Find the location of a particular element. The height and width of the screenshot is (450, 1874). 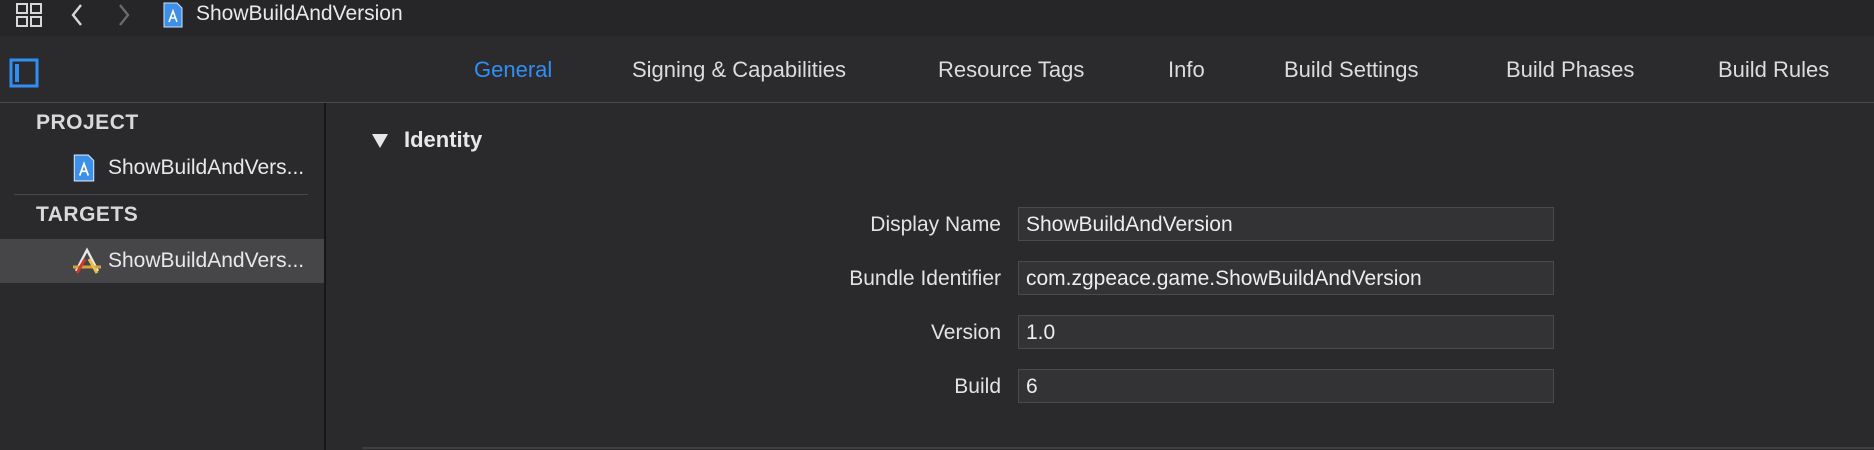

tab-resource-tags: Resource Tags is located at coordinates (1011, 69).